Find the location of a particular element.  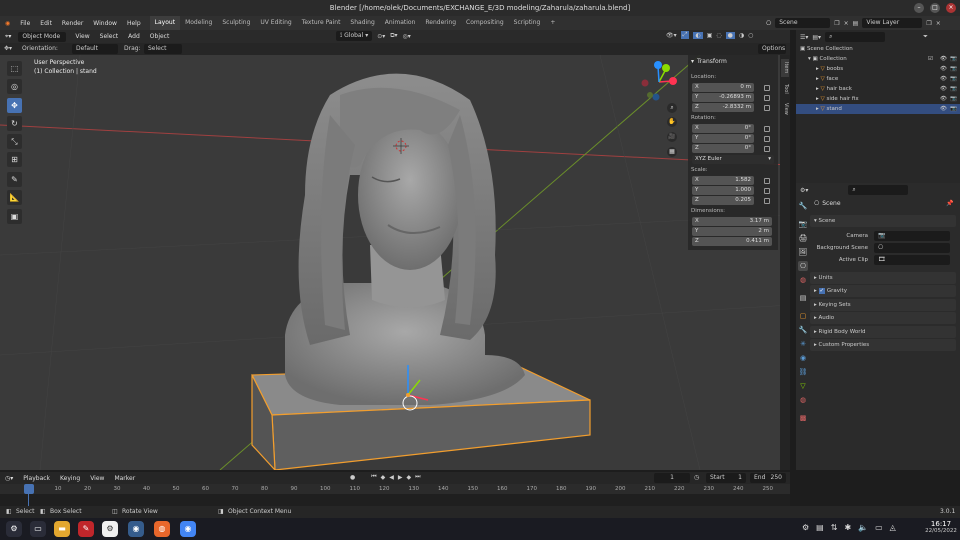

minimize-icon: – is located at coordinates (919, 8).